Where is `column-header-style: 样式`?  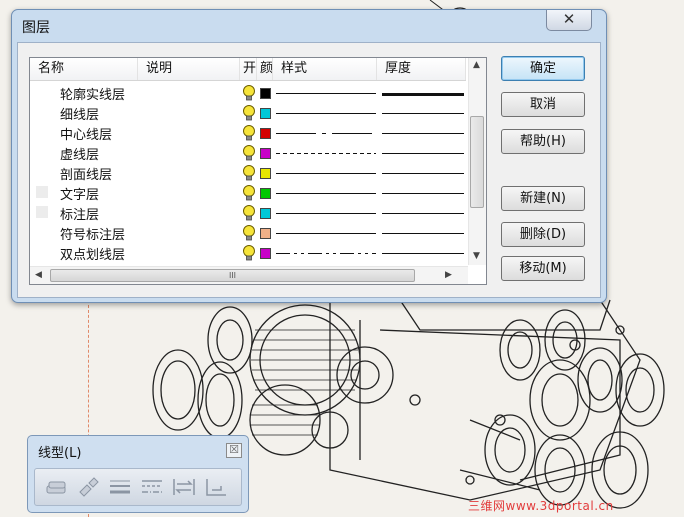 column-header-style: 样式 is located at coordinates (325, 69).